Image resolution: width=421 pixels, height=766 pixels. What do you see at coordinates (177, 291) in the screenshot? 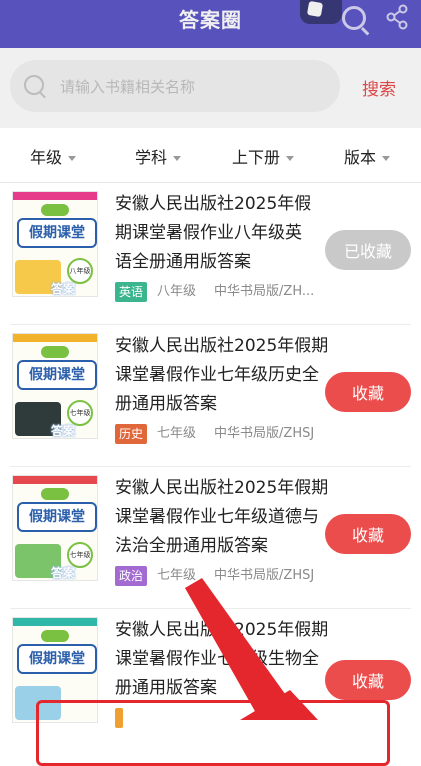
I see `book-grade: 八年级` at bounding box center [177, 291].